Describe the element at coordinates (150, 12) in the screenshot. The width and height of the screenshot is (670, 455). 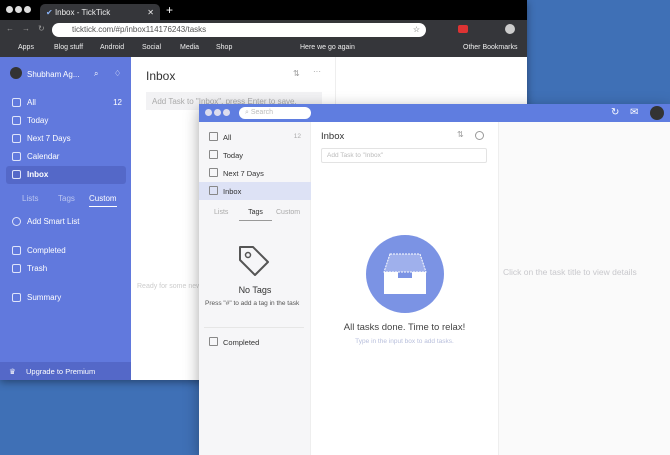
I see `close-tab-icon: ✕` at that location.